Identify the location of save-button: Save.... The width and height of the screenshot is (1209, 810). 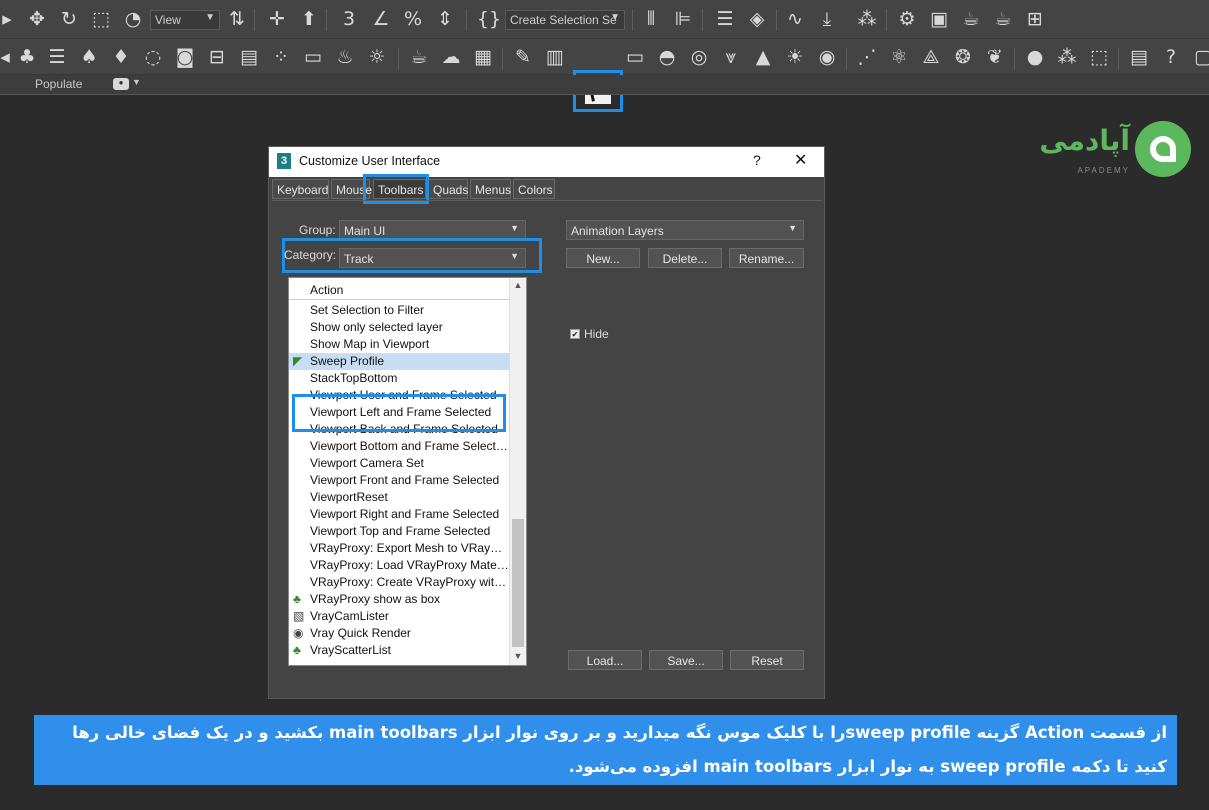
(686, 660).